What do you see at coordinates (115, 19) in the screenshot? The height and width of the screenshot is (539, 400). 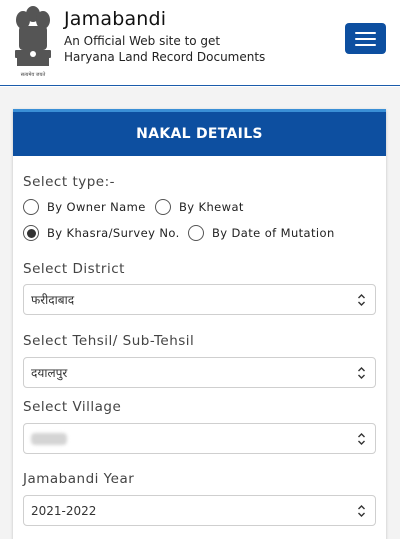 I see `site-title: Jamabandi` at bounding box center [115, 19].